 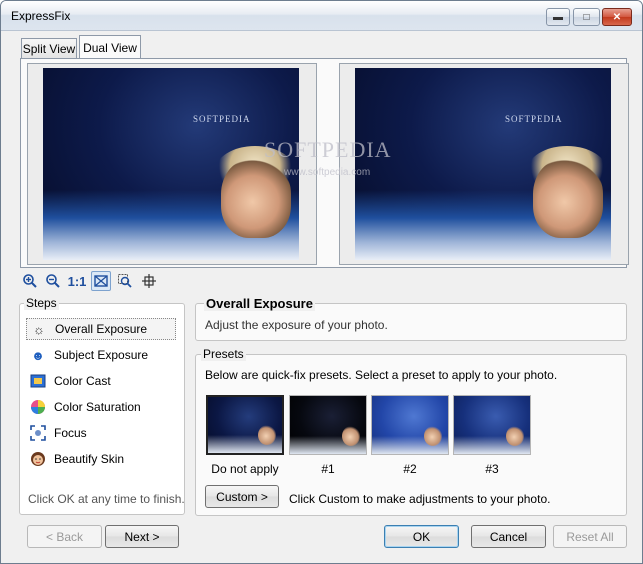 I want to click on reset-all-button: Reset All, so click(x=590, y=536).